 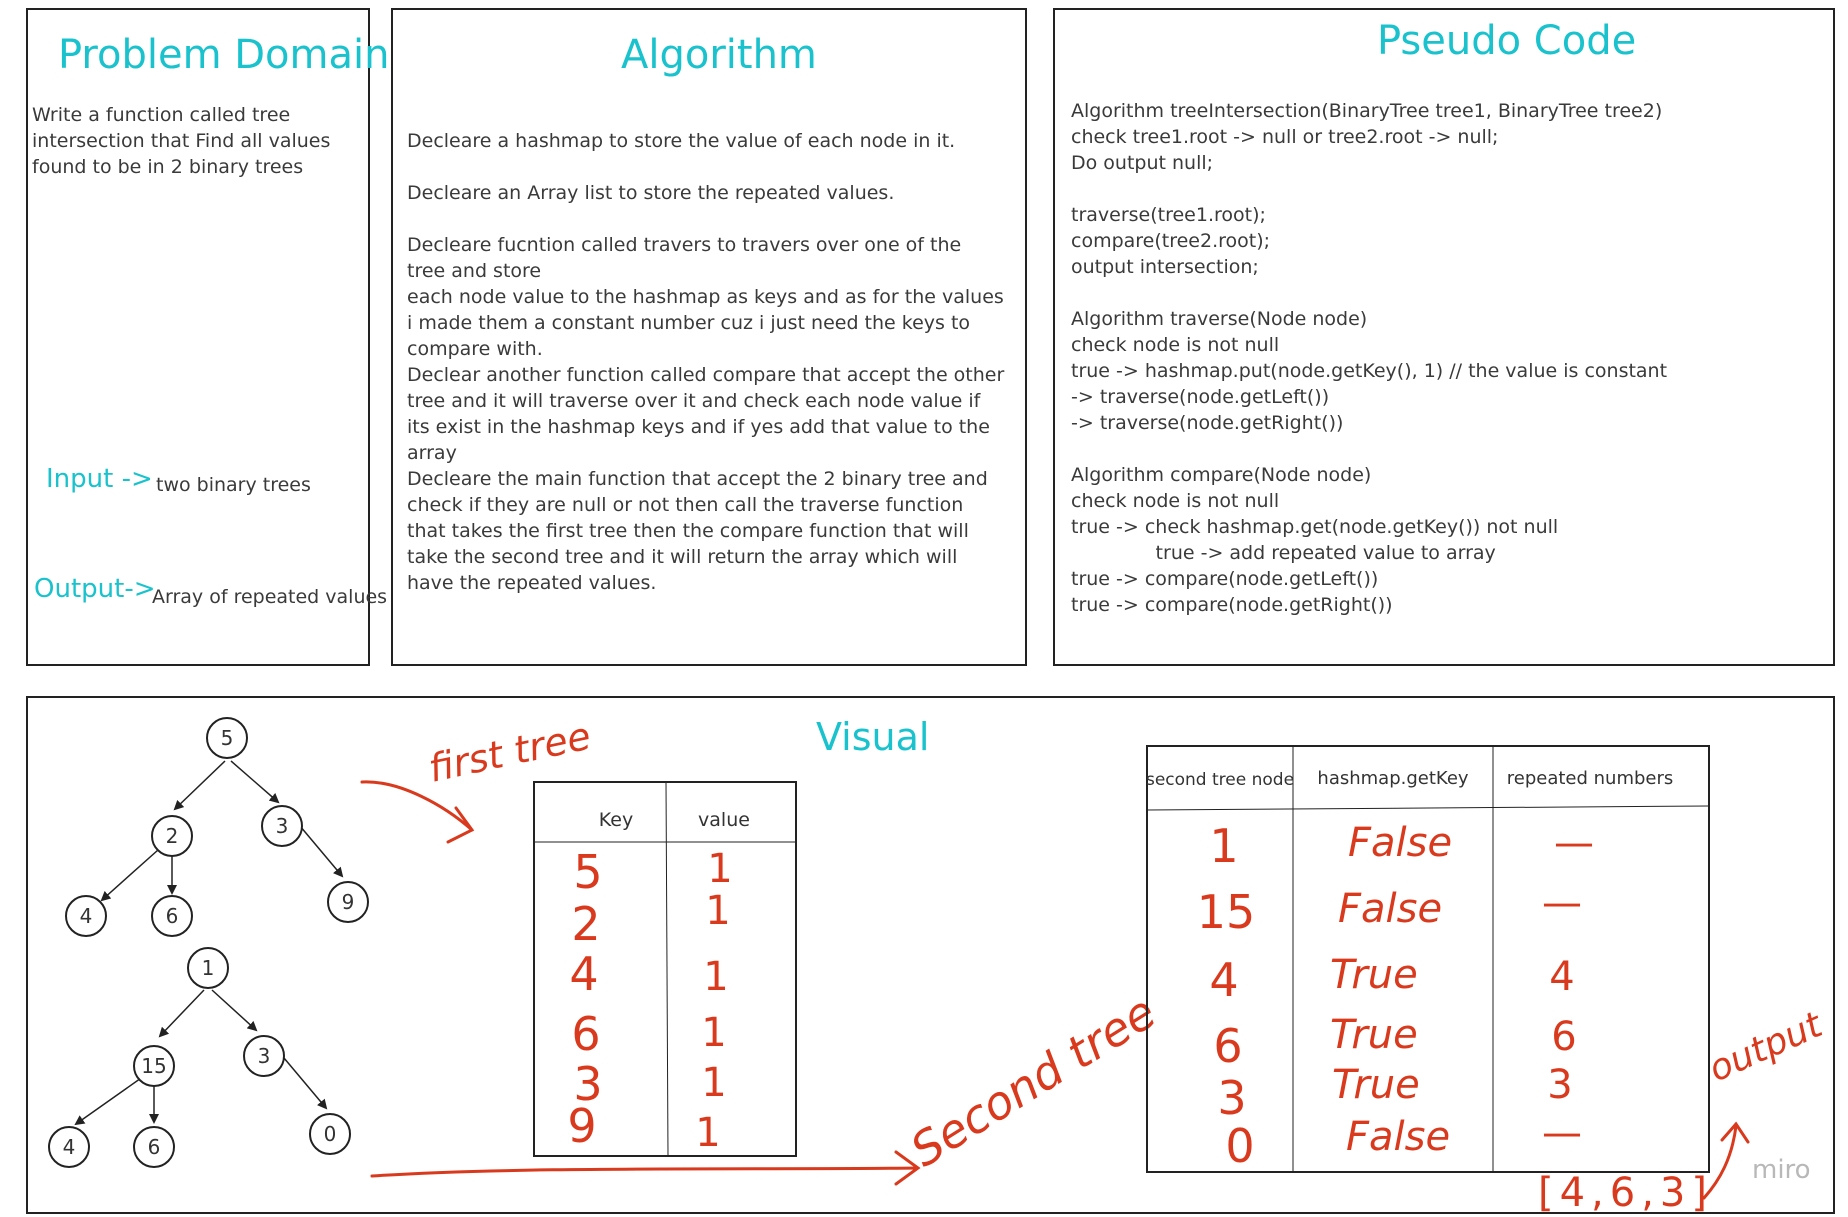 I want to click on compare-header-getkey: hashmap.getKey, so click(x=1392, y=778).